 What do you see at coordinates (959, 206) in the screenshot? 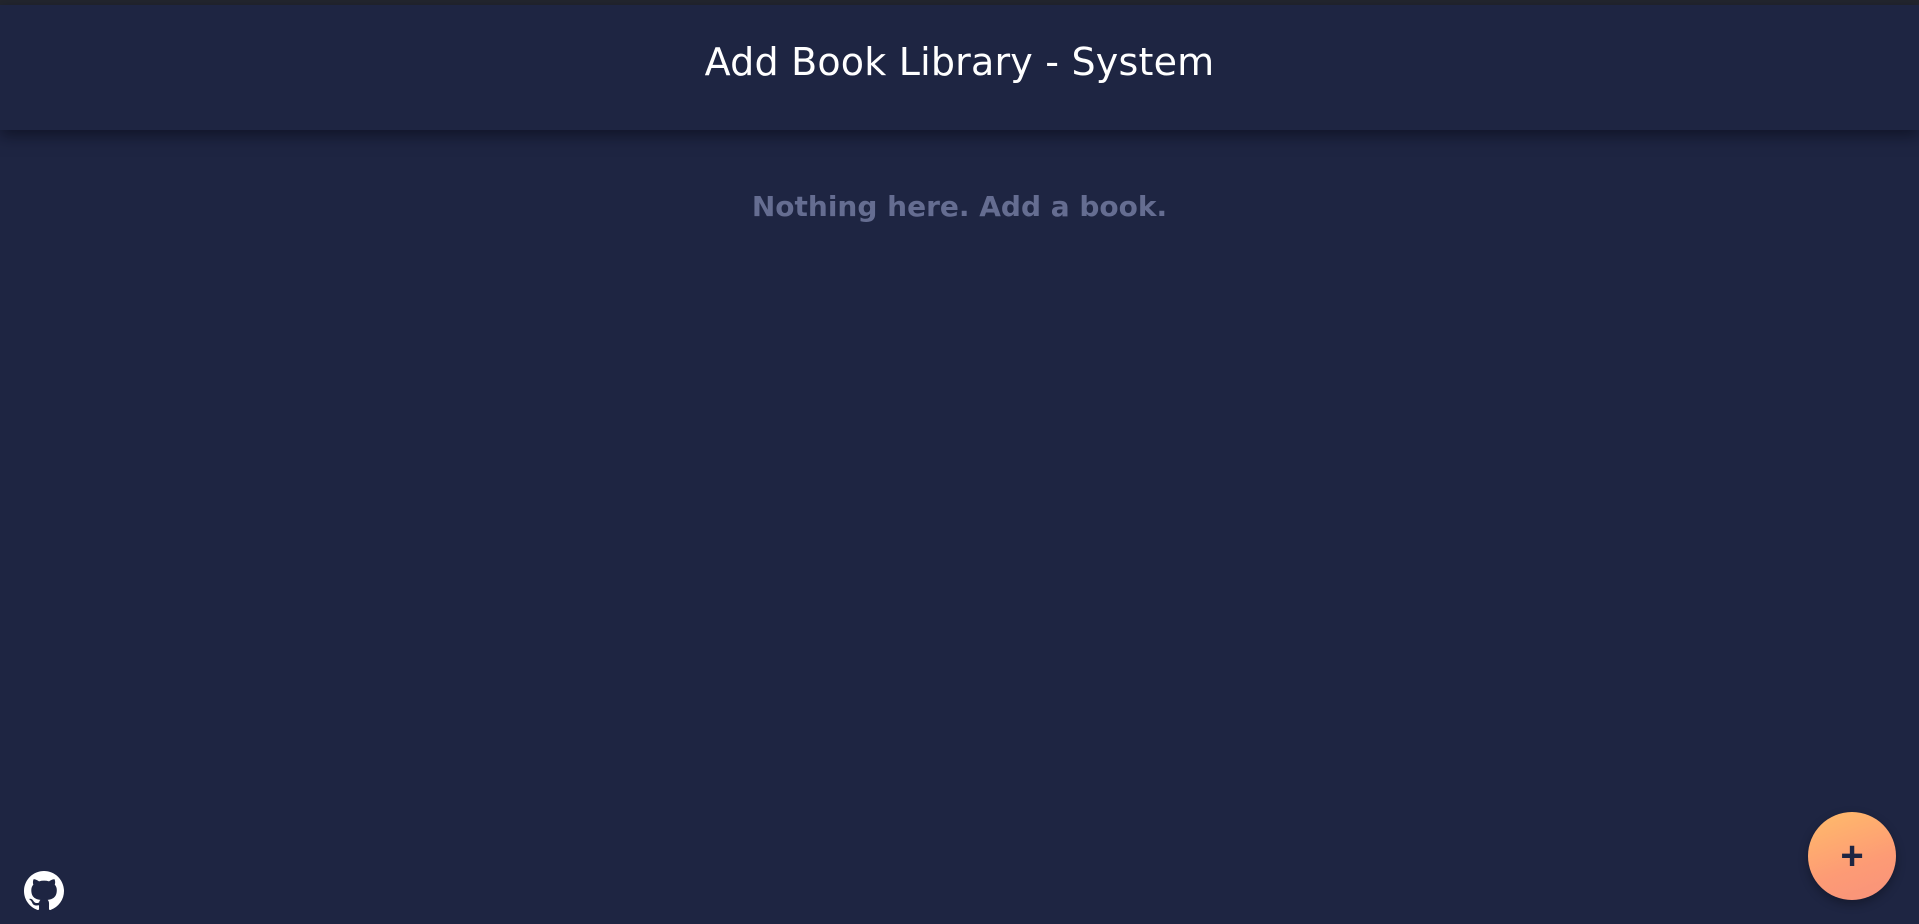
I see `empty-state-message: Nothing here. Add a book.` at bounding box center [959, 206].